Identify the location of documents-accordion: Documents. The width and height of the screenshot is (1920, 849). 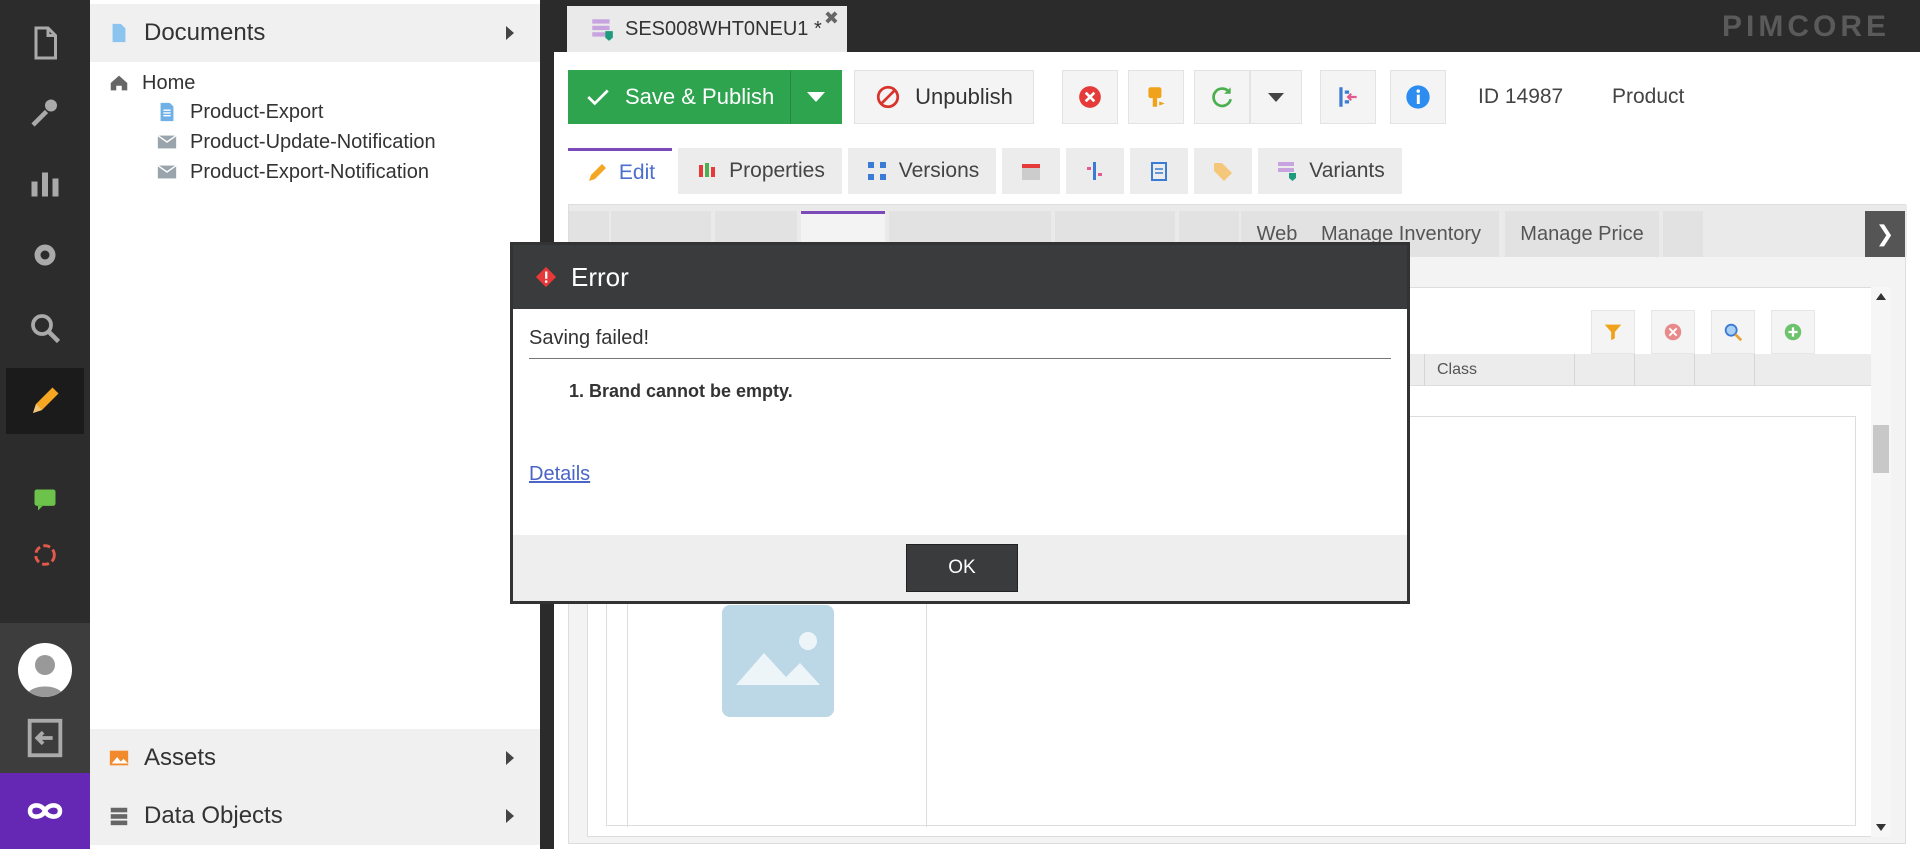
(315, 33).